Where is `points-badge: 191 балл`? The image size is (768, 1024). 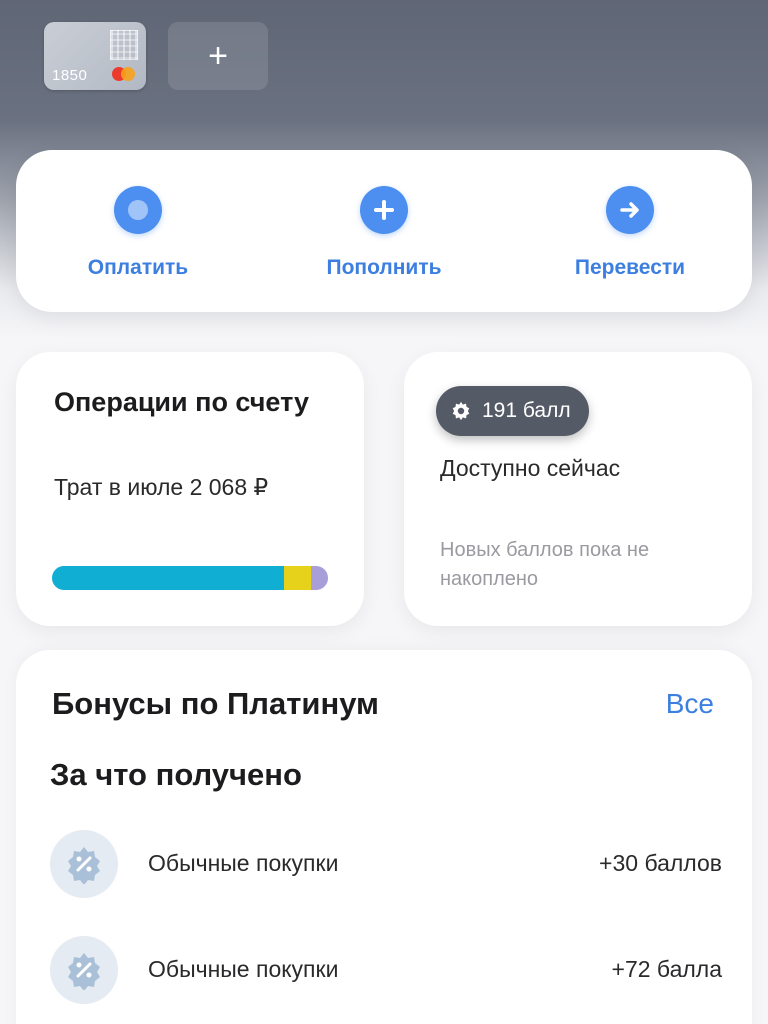 points-badge: 191 балл is located at coordinates (512, 411).